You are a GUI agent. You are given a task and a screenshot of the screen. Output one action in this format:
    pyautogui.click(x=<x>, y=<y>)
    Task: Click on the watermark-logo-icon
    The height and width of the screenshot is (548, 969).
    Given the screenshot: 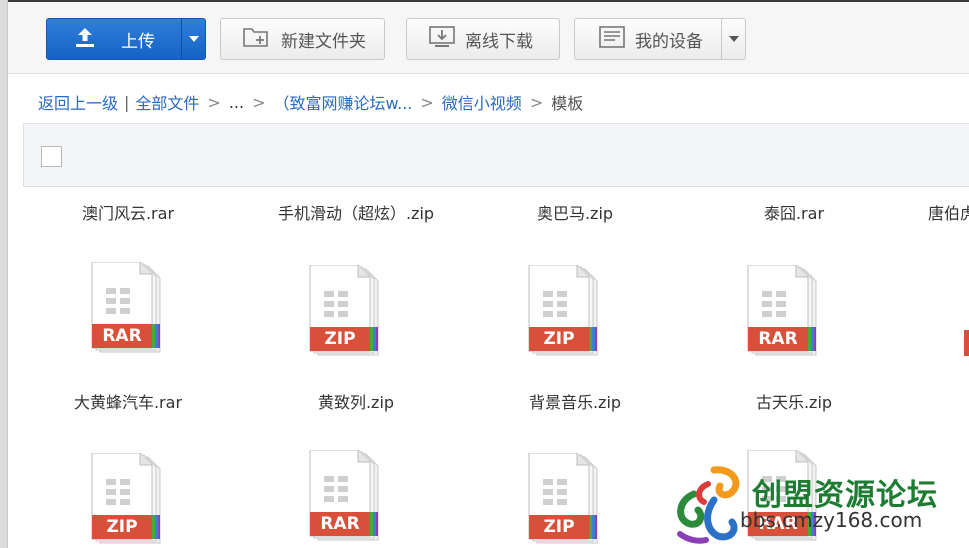 What is the action you would take?
    pyautogui.click(x=708, y=505)
    